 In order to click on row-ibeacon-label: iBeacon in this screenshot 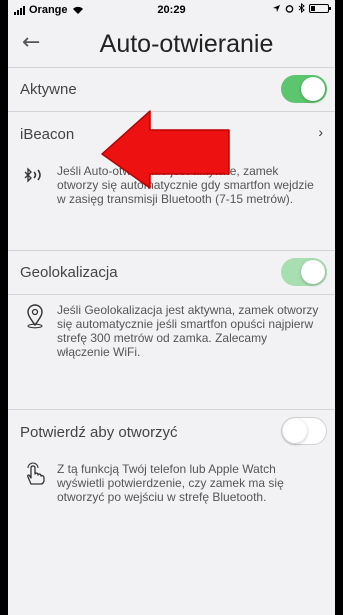, I will do `click(47, 134)`.